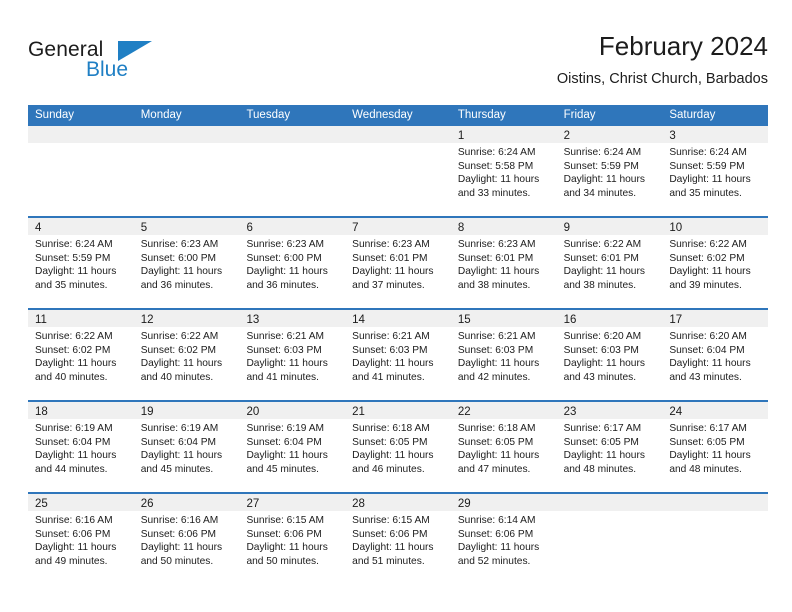 This screenshot has width=792, height=612. Describe the element at coordinates (391, 244) in the screenshot. I see `day-detail-line: Sunrise: 6:23 AM` at that location.